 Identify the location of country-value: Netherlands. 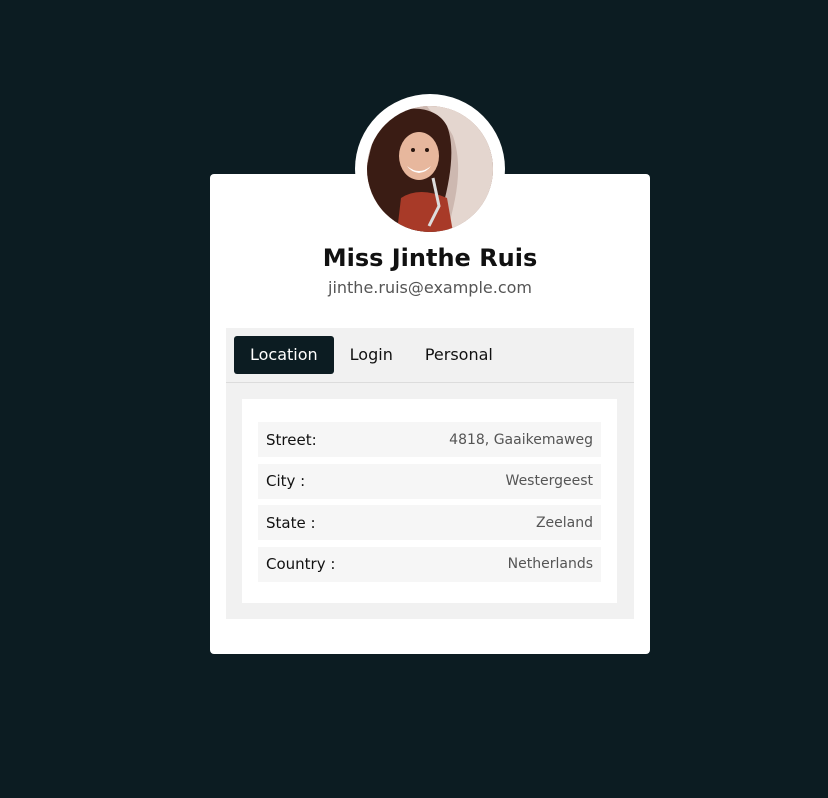
(550, 564).